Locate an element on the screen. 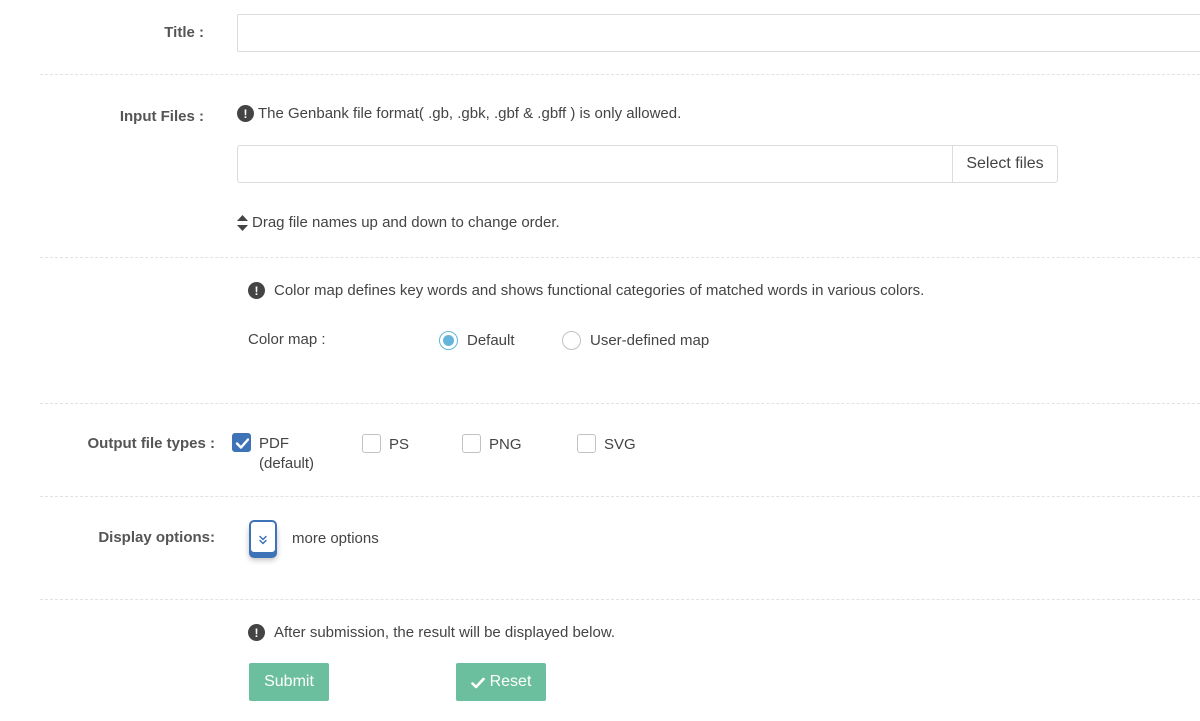 The image size is (1200, 721). title-input is located at coordinates (718, 33).